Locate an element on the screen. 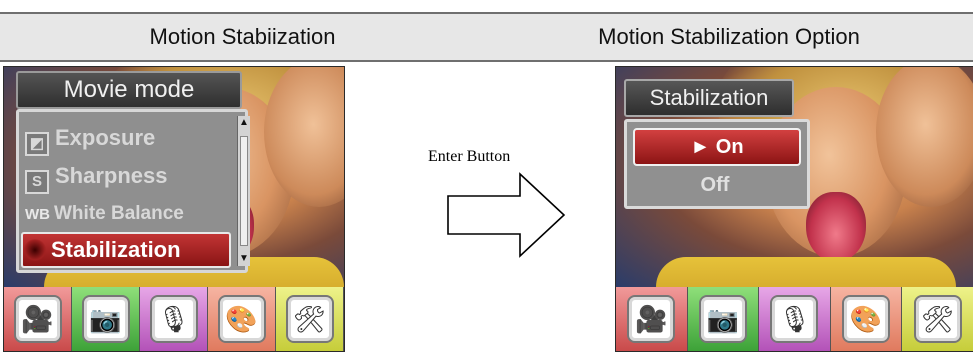 The height and width of the screenshot is (352, 973). white-balance-icon: WB is located at coordinates (37, 214).